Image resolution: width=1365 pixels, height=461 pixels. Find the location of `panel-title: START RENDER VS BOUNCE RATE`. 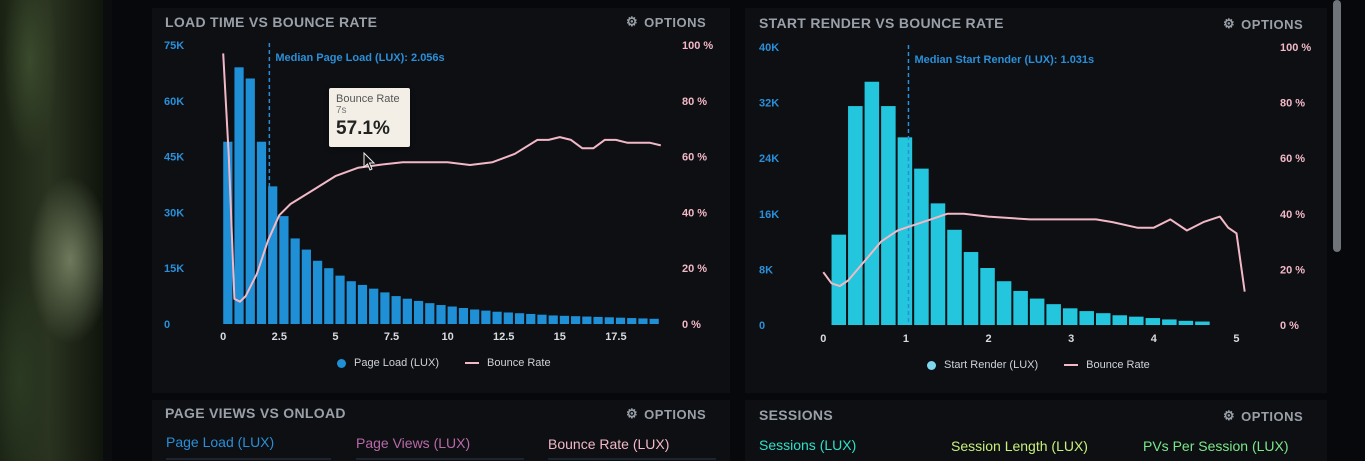

panel-title: START RENDER VS BOUNCE RATE is located at coordinates (881, 23).